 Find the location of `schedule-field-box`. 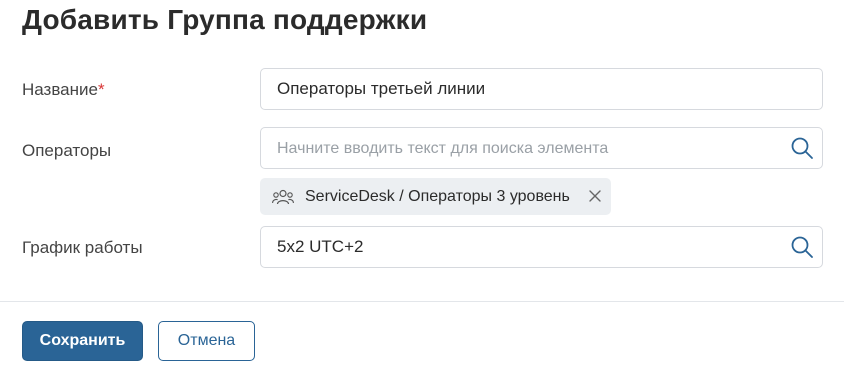

schedule-field-box is located at coordinates (541, 247).